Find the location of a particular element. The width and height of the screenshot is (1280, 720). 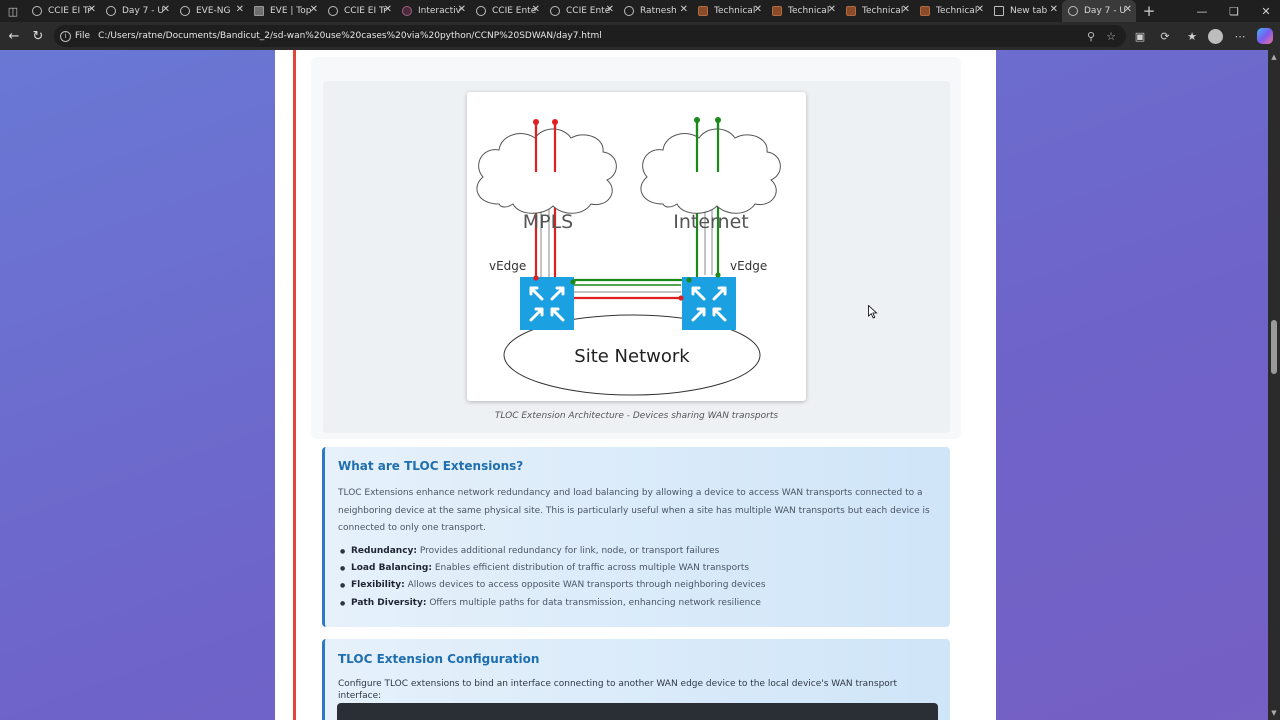

tab-title: CCIE EI Tr is located at coordinates (69, 11).